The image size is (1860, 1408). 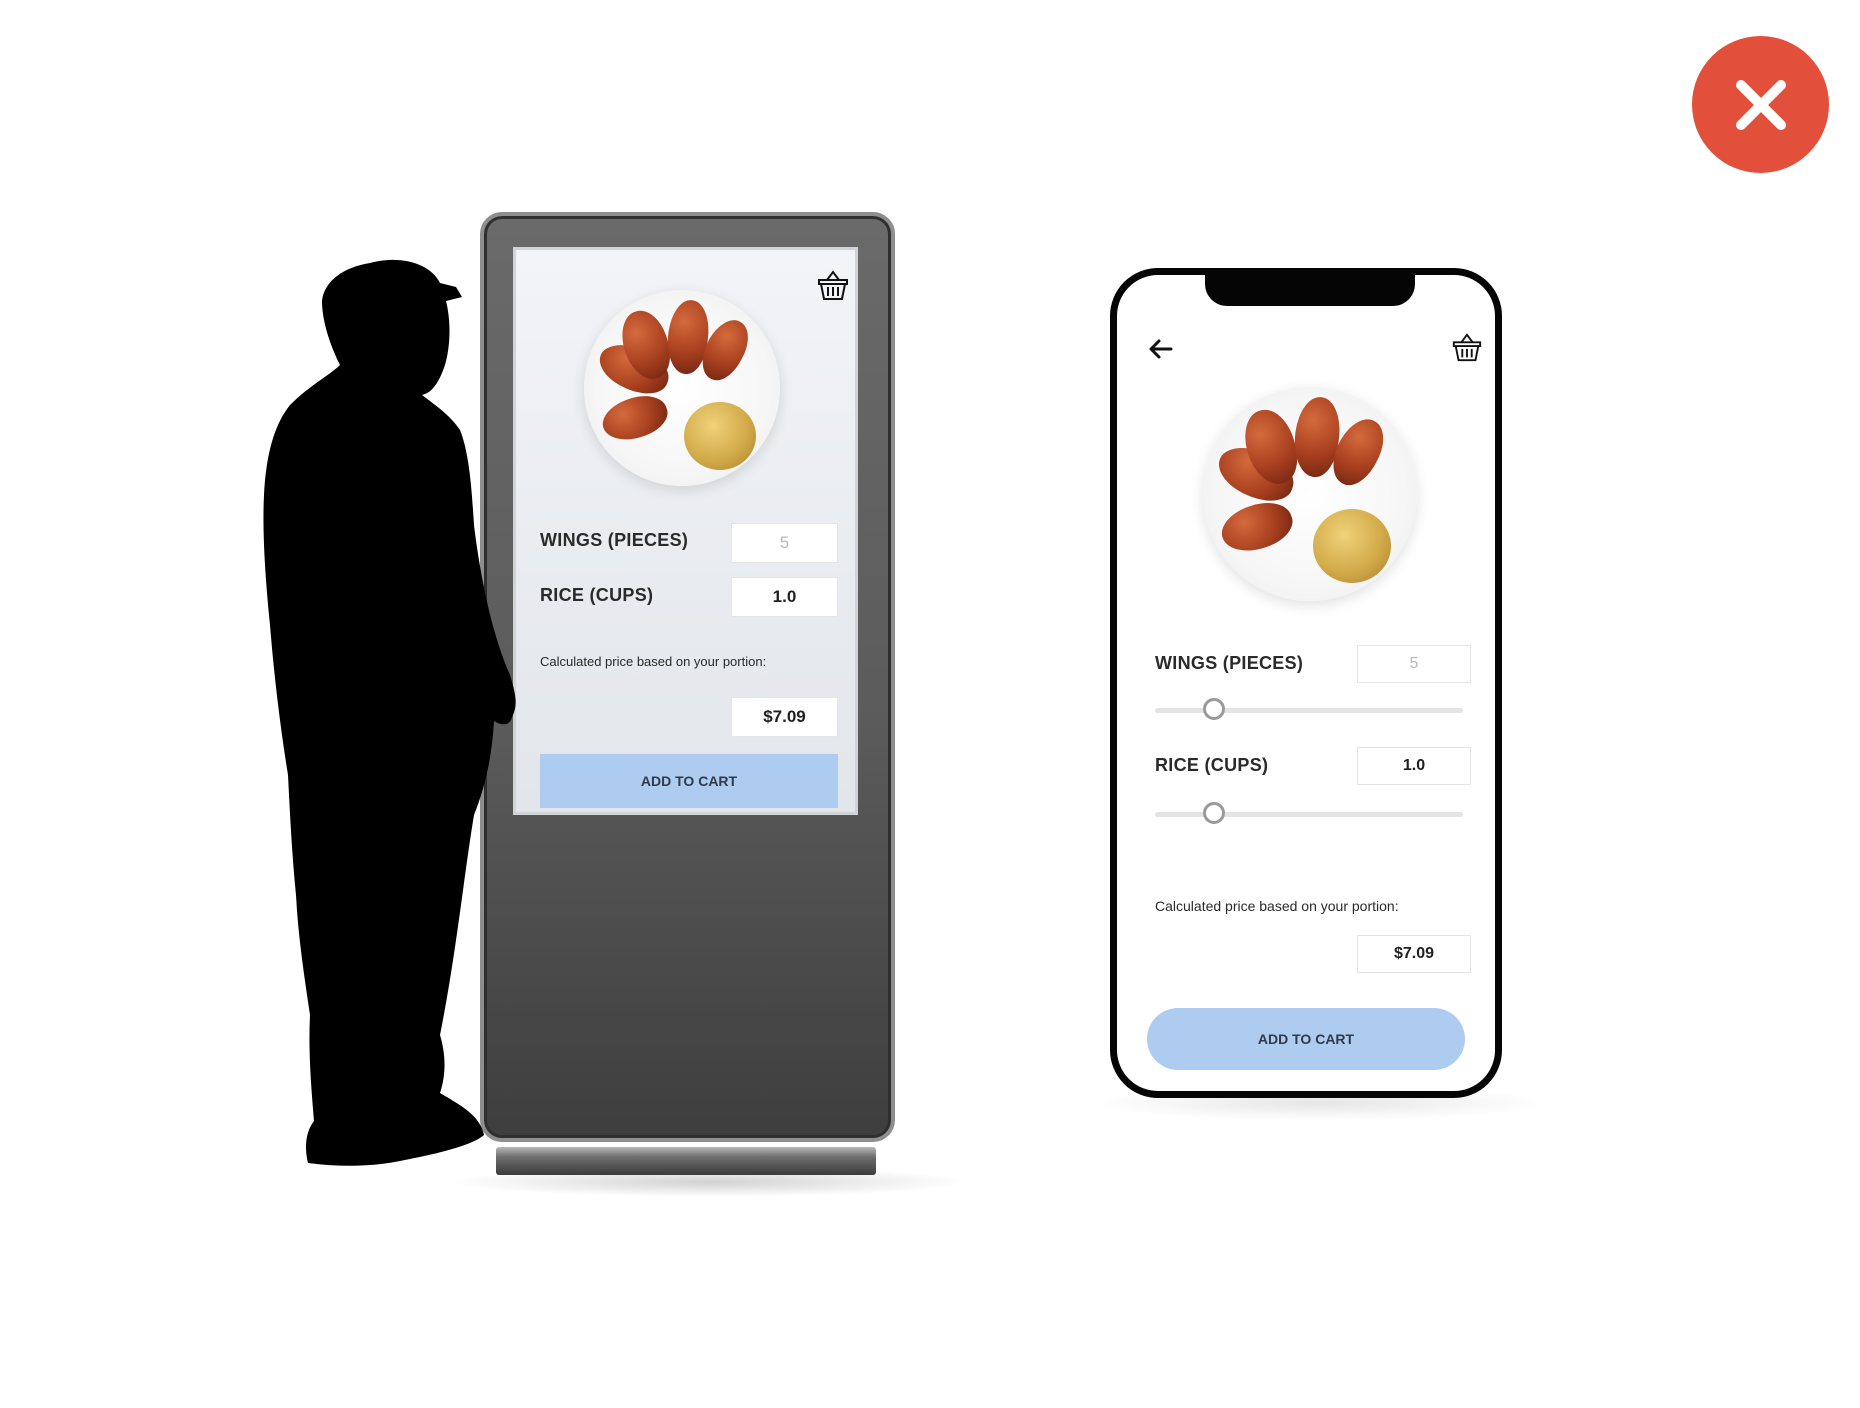 I want to click on wings-slider-track, so click(x=1309, y=710).